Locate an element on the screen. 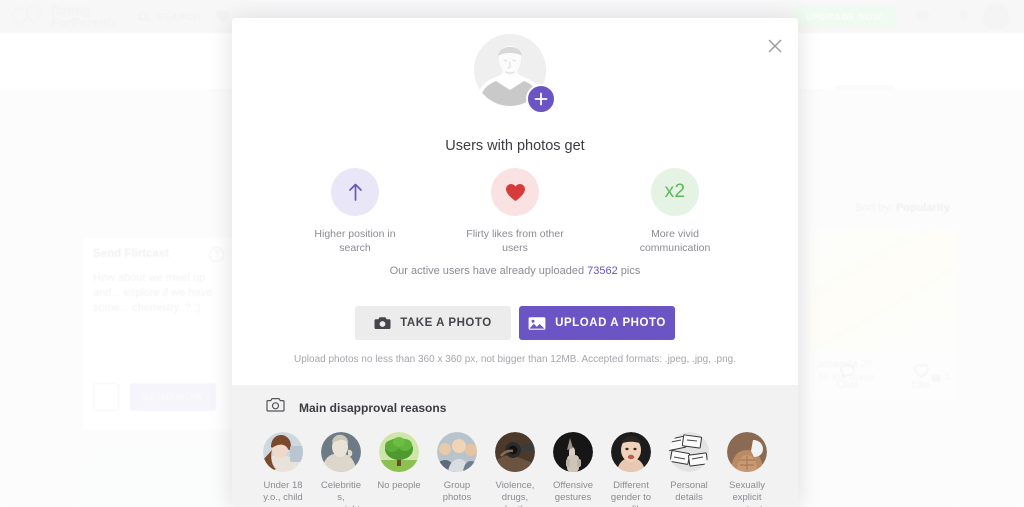 This screenshot has height=507, width=1024. reason-item: Violence, drugs, death, weapons is located at coordinates (515, 469).